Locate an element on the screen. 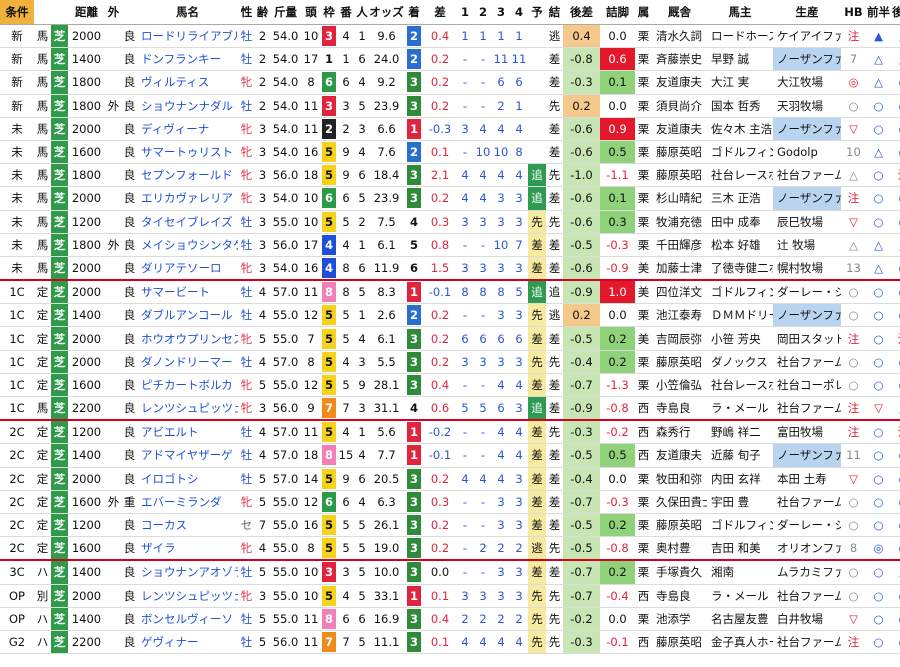  second-half-mark-cell: ○ is located at coordinates (895, 82).